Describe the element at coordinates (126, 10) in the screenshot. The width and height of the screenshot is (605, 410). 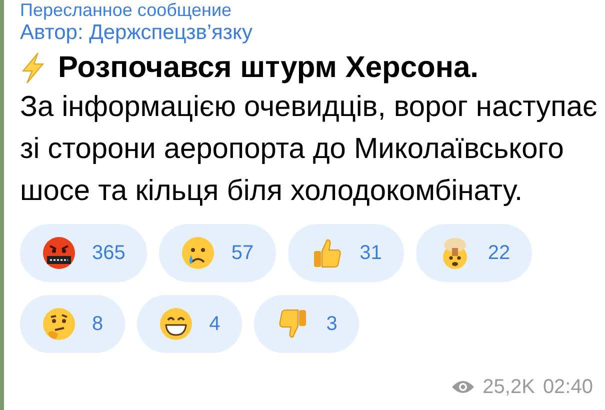
I see `forwarded-label: Пересланное сообщение` at that location.